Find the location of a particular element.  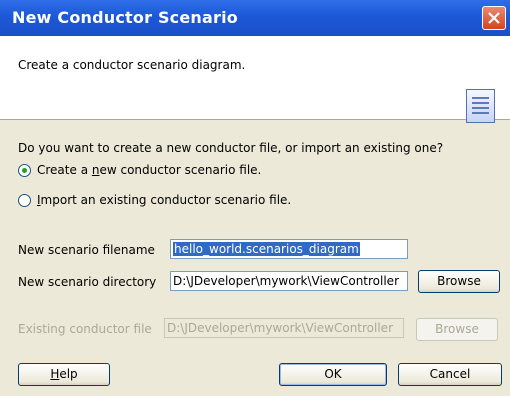

cancel-button: Cancel is located at coordinates (450, 374).